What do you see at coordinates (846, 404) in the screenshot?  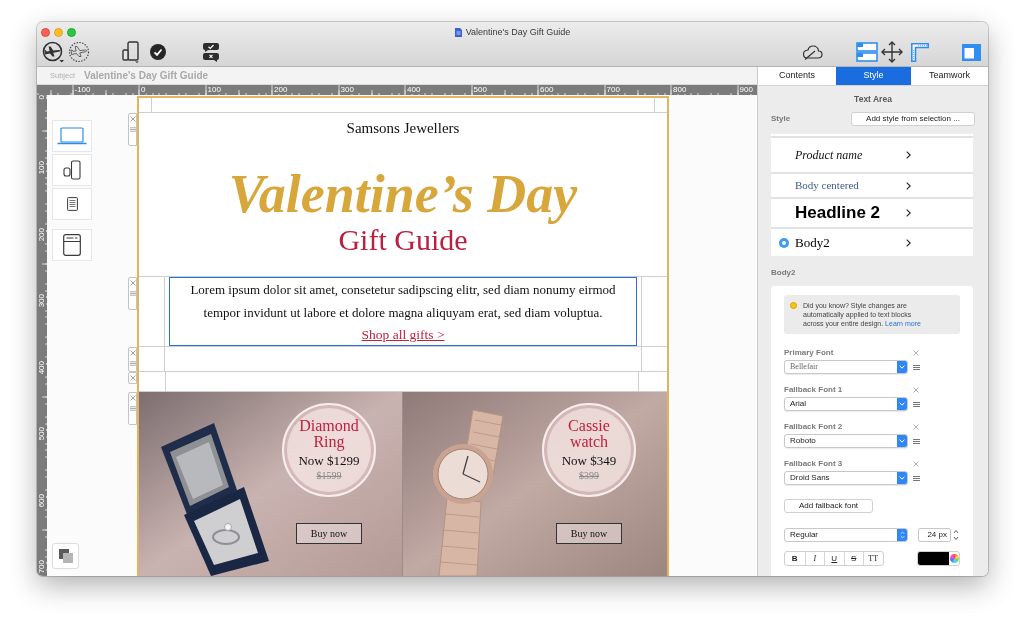 I see `font-select: Arial` at bounding box center [846, 404].